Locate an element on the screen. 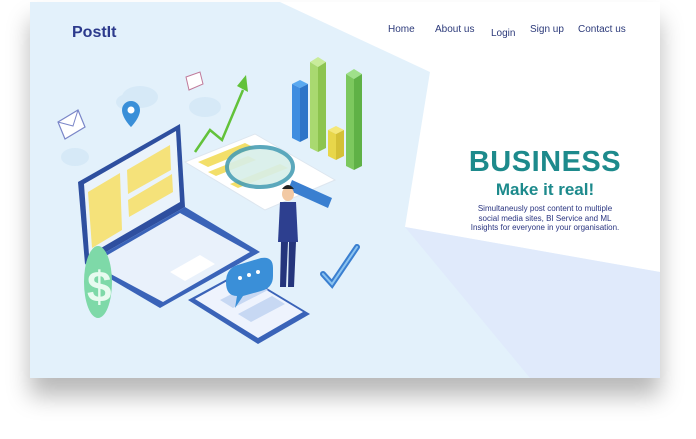 Image resolution: width=696 pixels, height=439 pixels. nav-about-us: About us is located at coordinates (454, 29).